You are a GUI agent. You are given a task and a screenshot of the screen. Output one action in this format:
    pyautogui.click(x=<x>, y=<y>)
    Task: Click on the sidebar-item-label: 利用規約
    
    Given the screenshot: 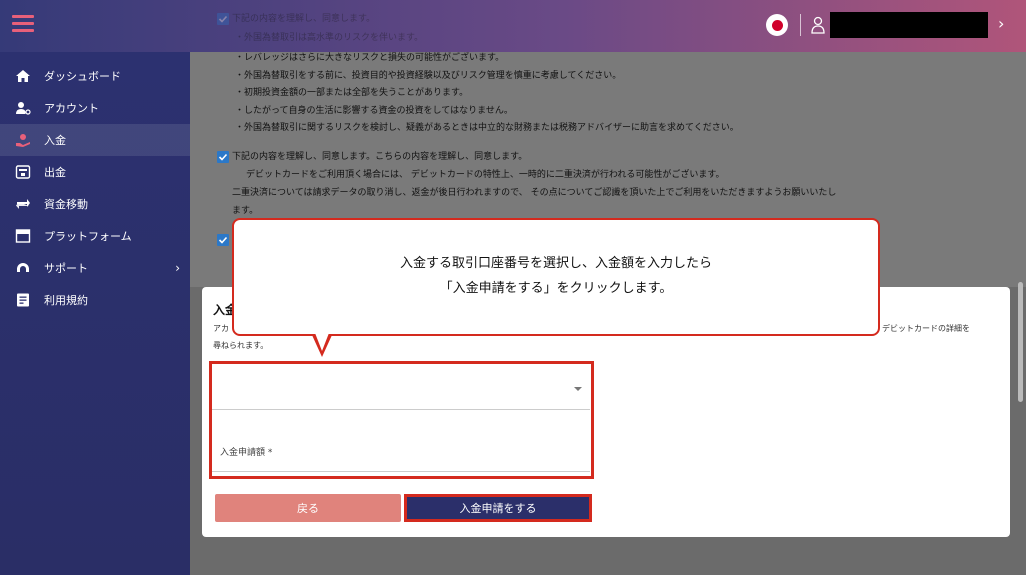 What is the action you would take?
    pyautogui.click(x=66, y=300)
    